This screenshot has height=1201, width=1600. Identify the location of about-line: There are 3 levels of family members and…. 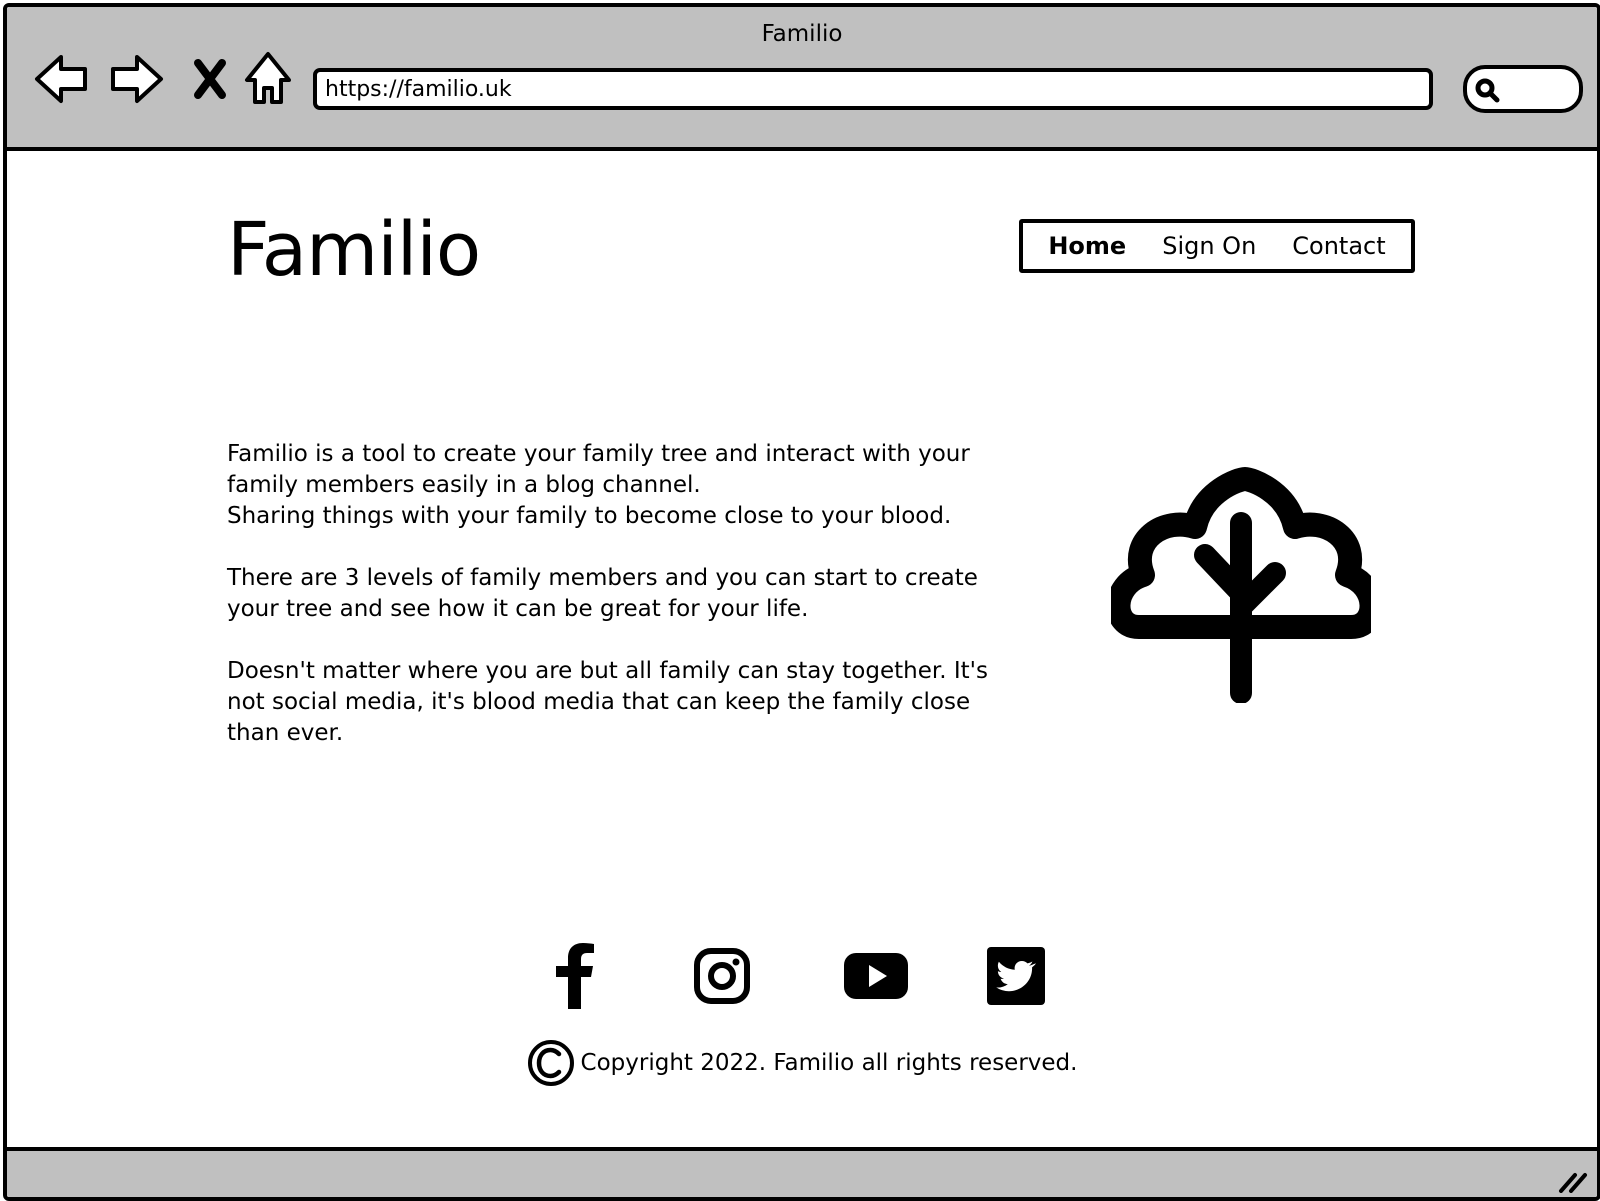
(602, 593).